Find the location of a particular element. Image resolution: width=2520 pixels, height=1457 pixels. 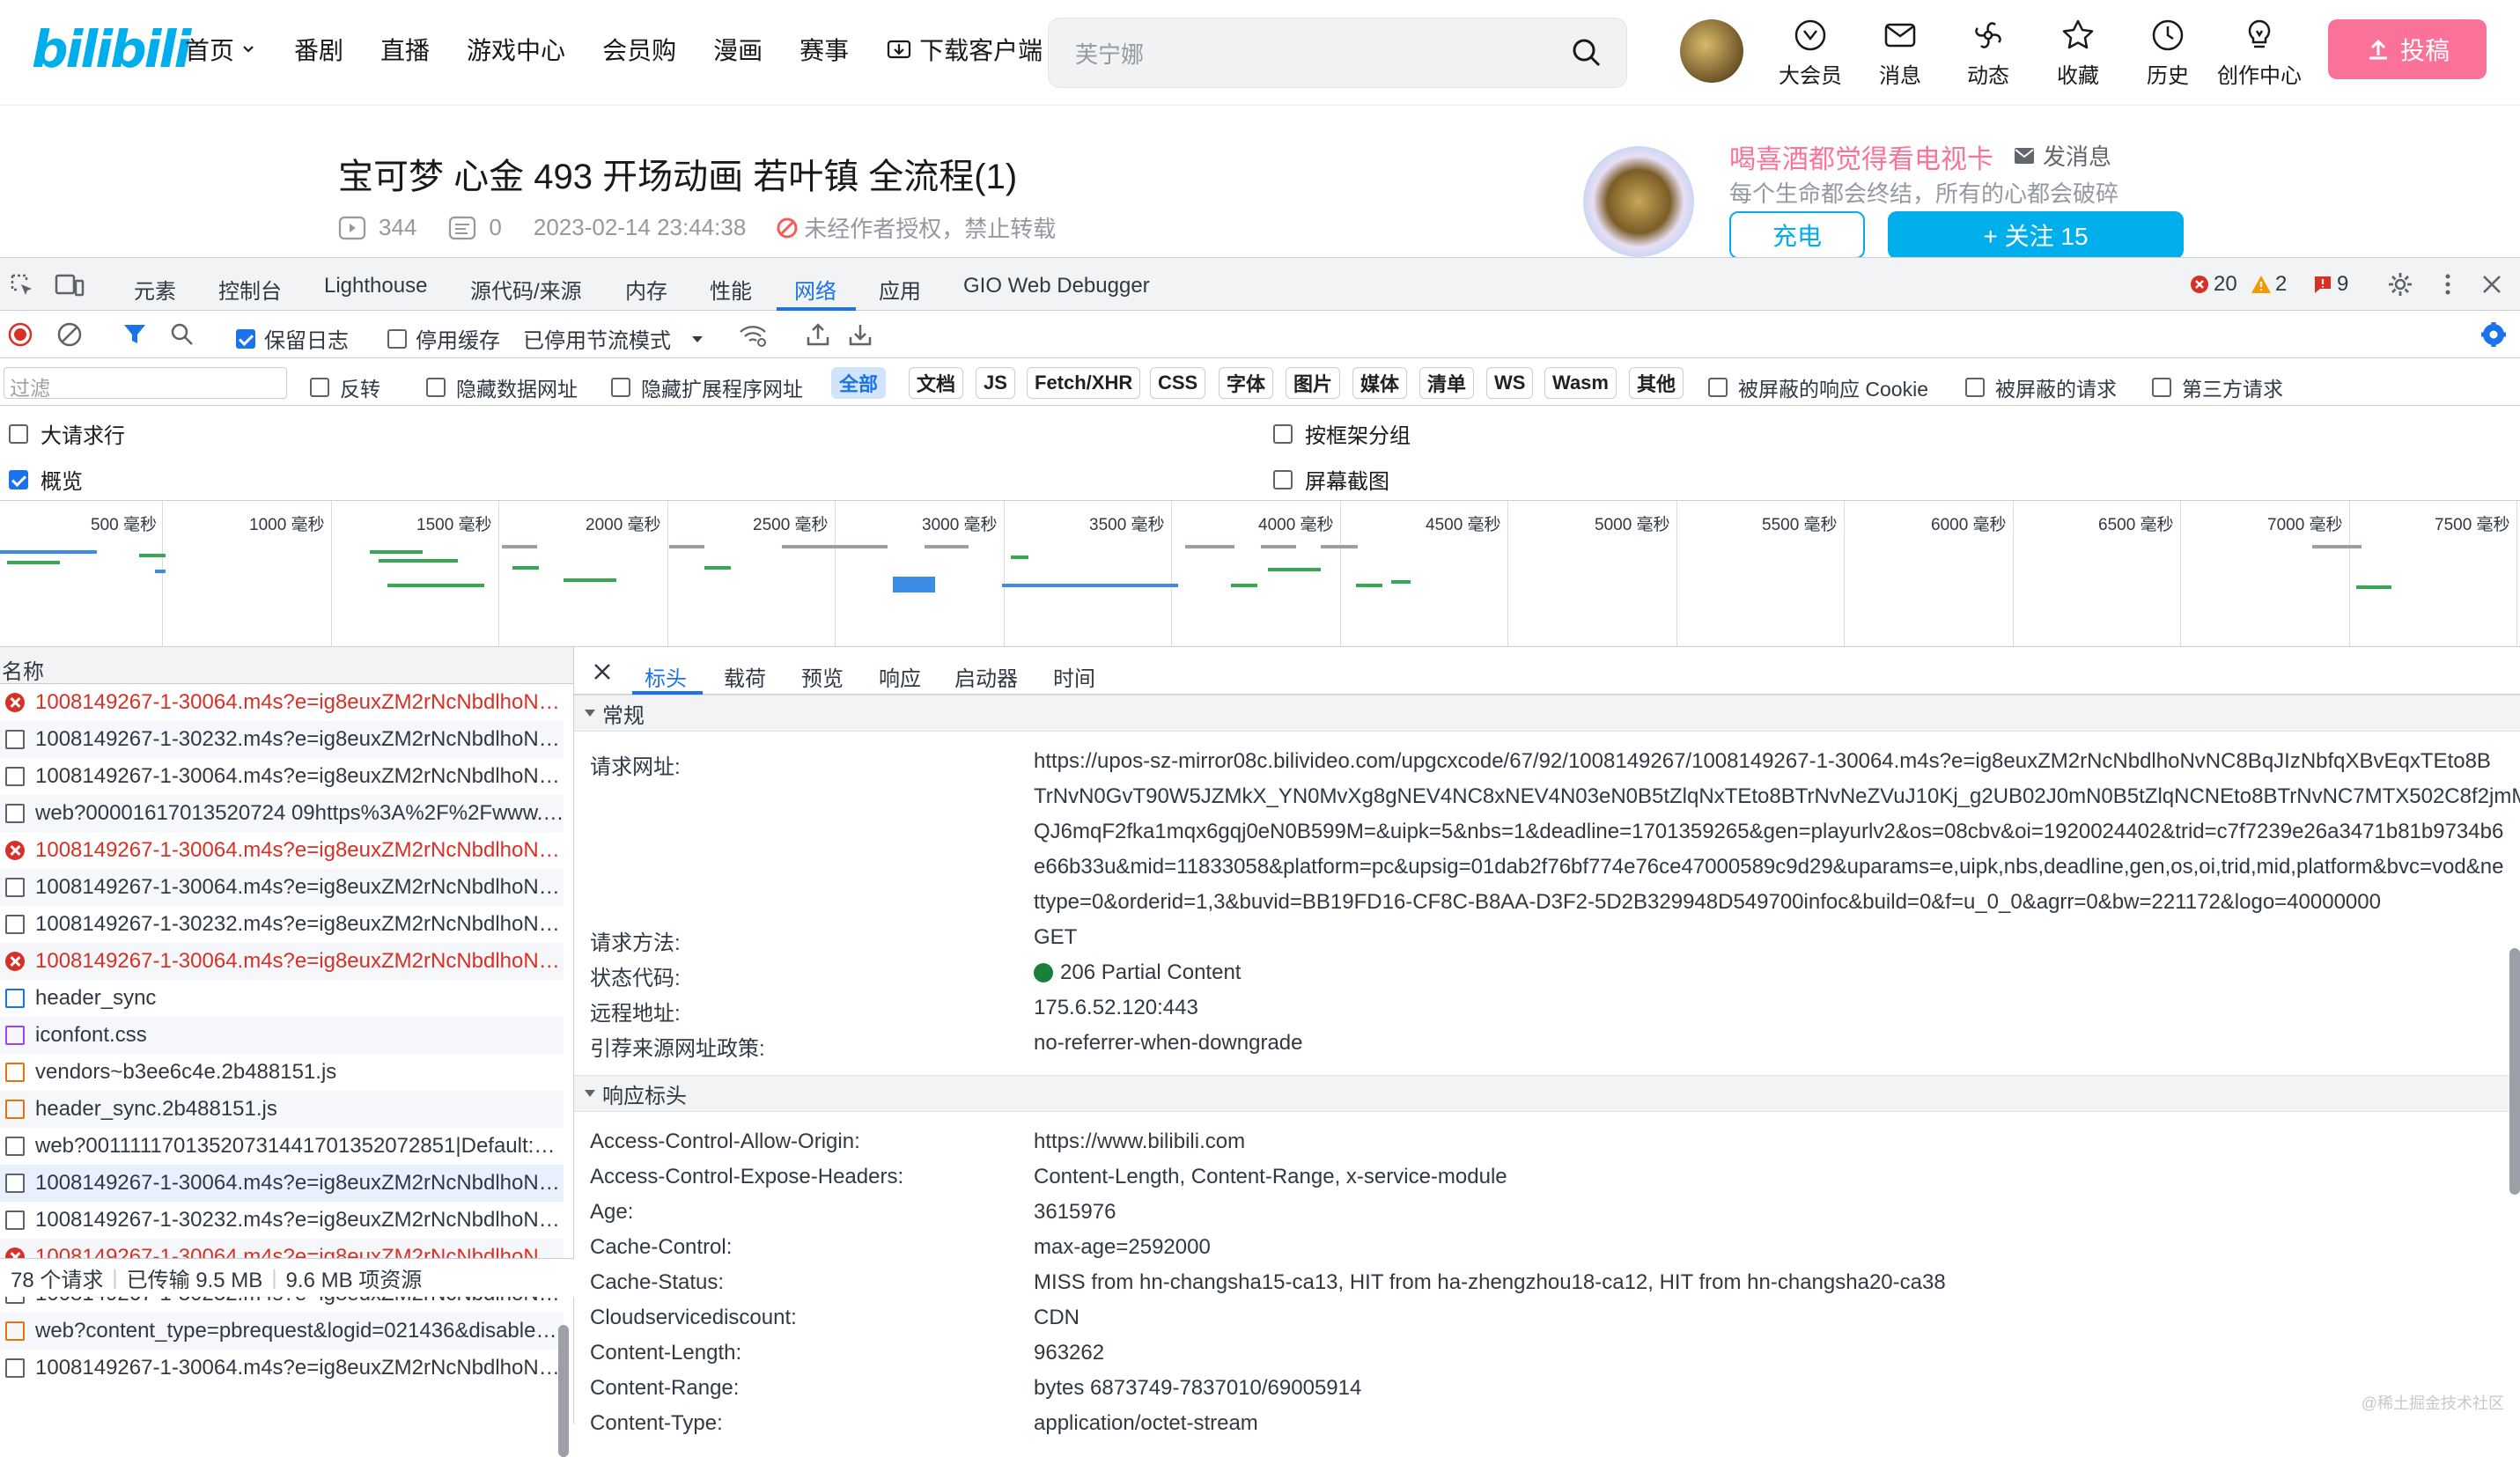

filter-type-img: 图片 is located at coordinates (1313, 383).